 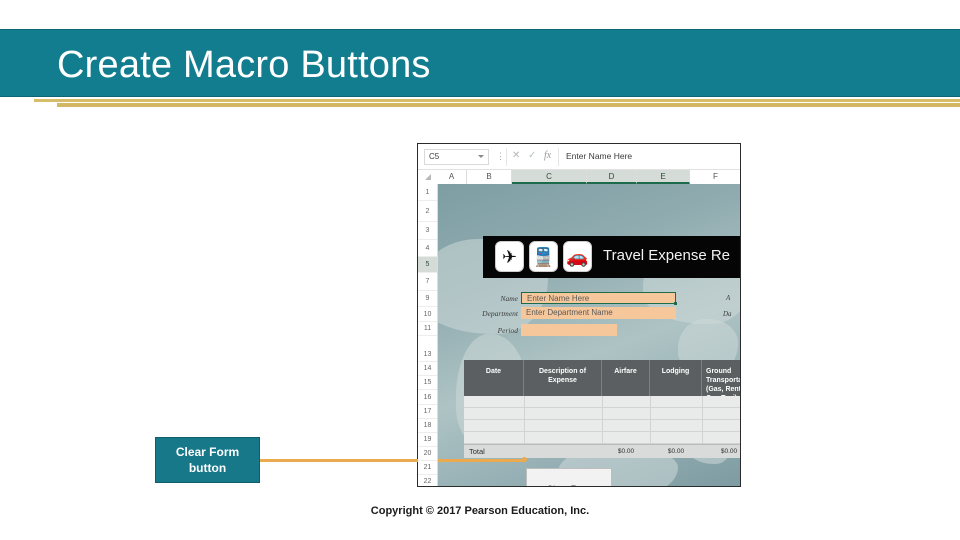 I want to click on row-header-18: 18, so click(x=427, y=426).